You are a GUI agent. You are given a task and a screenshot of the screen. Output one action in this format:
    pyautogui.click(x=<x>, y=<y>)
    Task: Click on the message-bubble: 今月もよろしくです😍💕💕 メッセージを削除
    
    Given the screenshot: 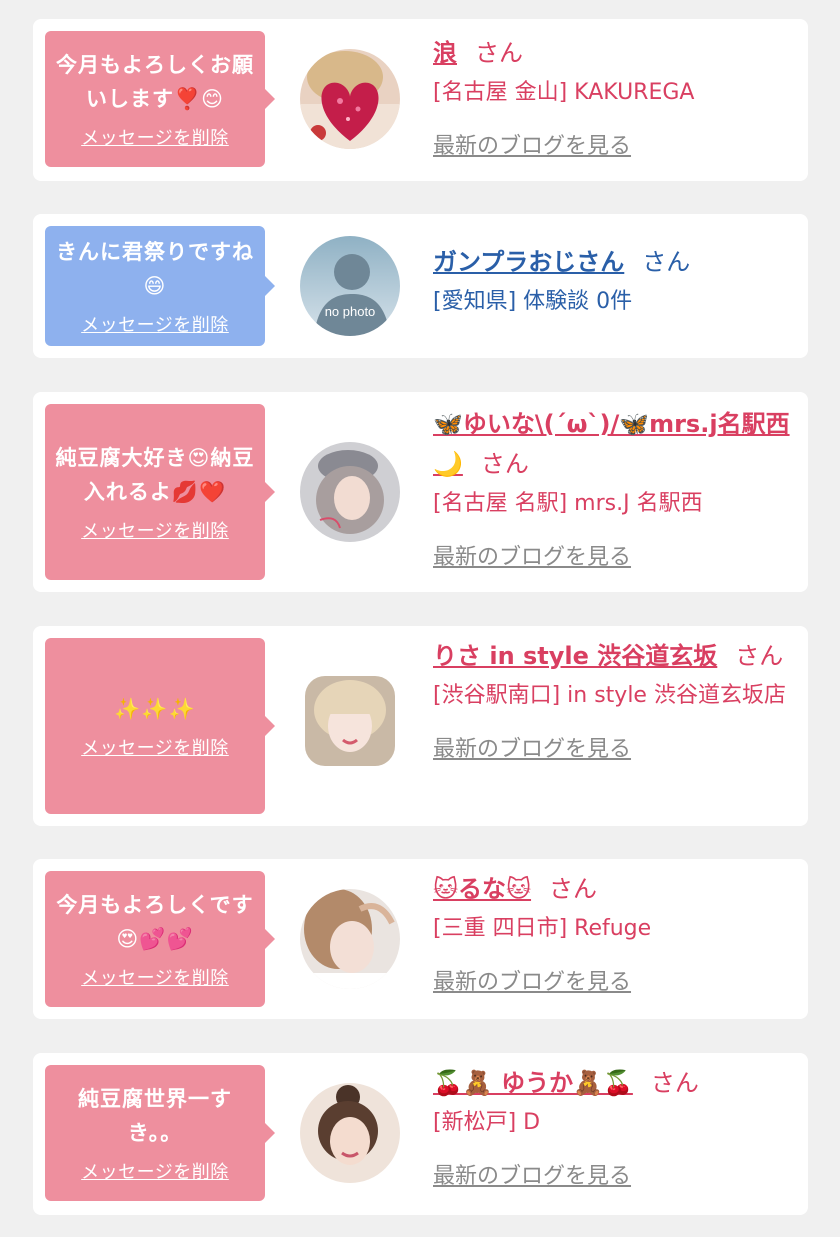 What is the action you would take?
    pyautogui.click(x=160, y=939)
    